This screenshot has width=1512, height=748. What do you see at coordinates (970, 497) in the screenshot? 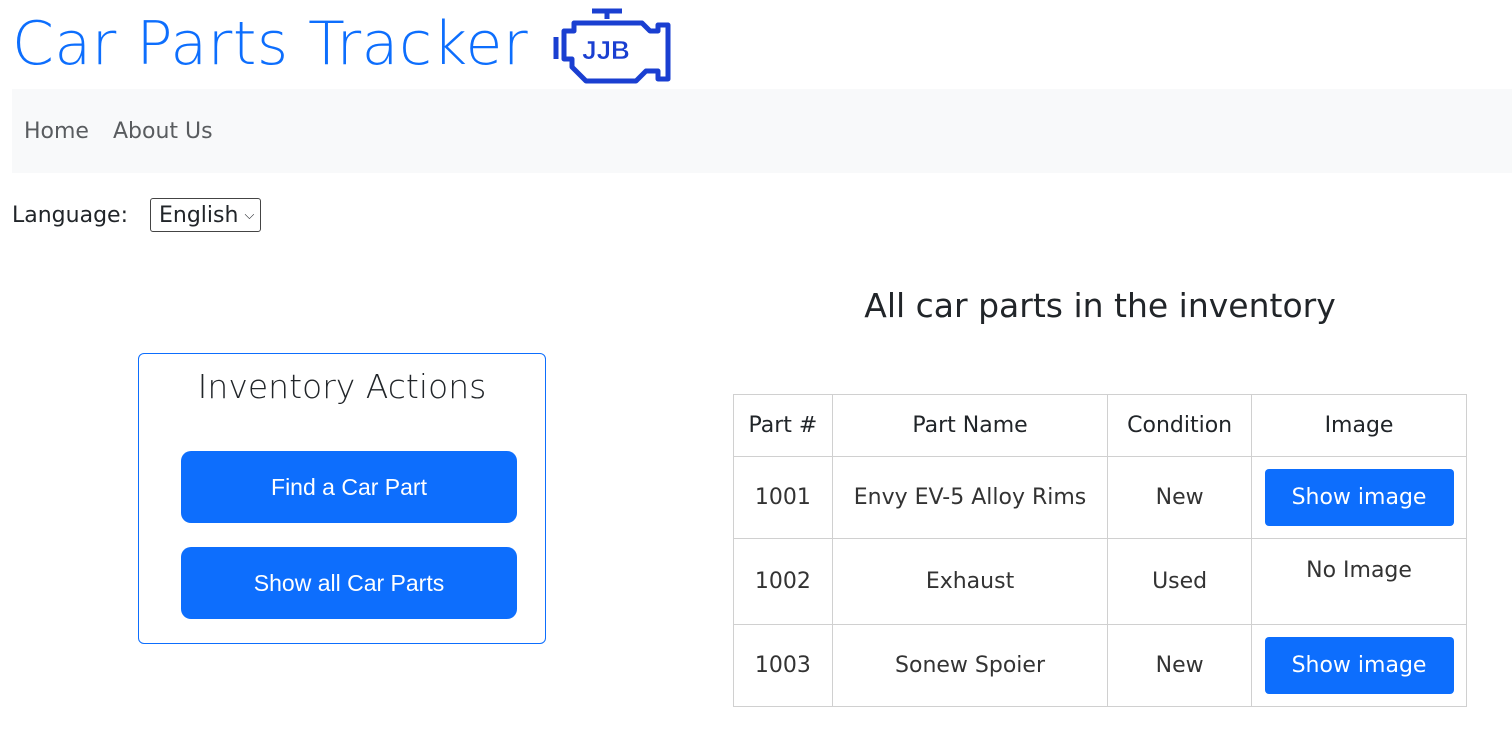
I see `part-name: Envy EV-5 Alloy Rims` at bounding box center [970, 497].